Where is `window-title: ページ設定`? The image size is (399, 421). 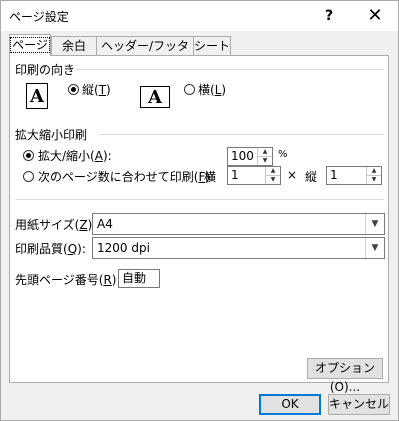
window-title: ページ設定 is located at coordinates (39, 17).